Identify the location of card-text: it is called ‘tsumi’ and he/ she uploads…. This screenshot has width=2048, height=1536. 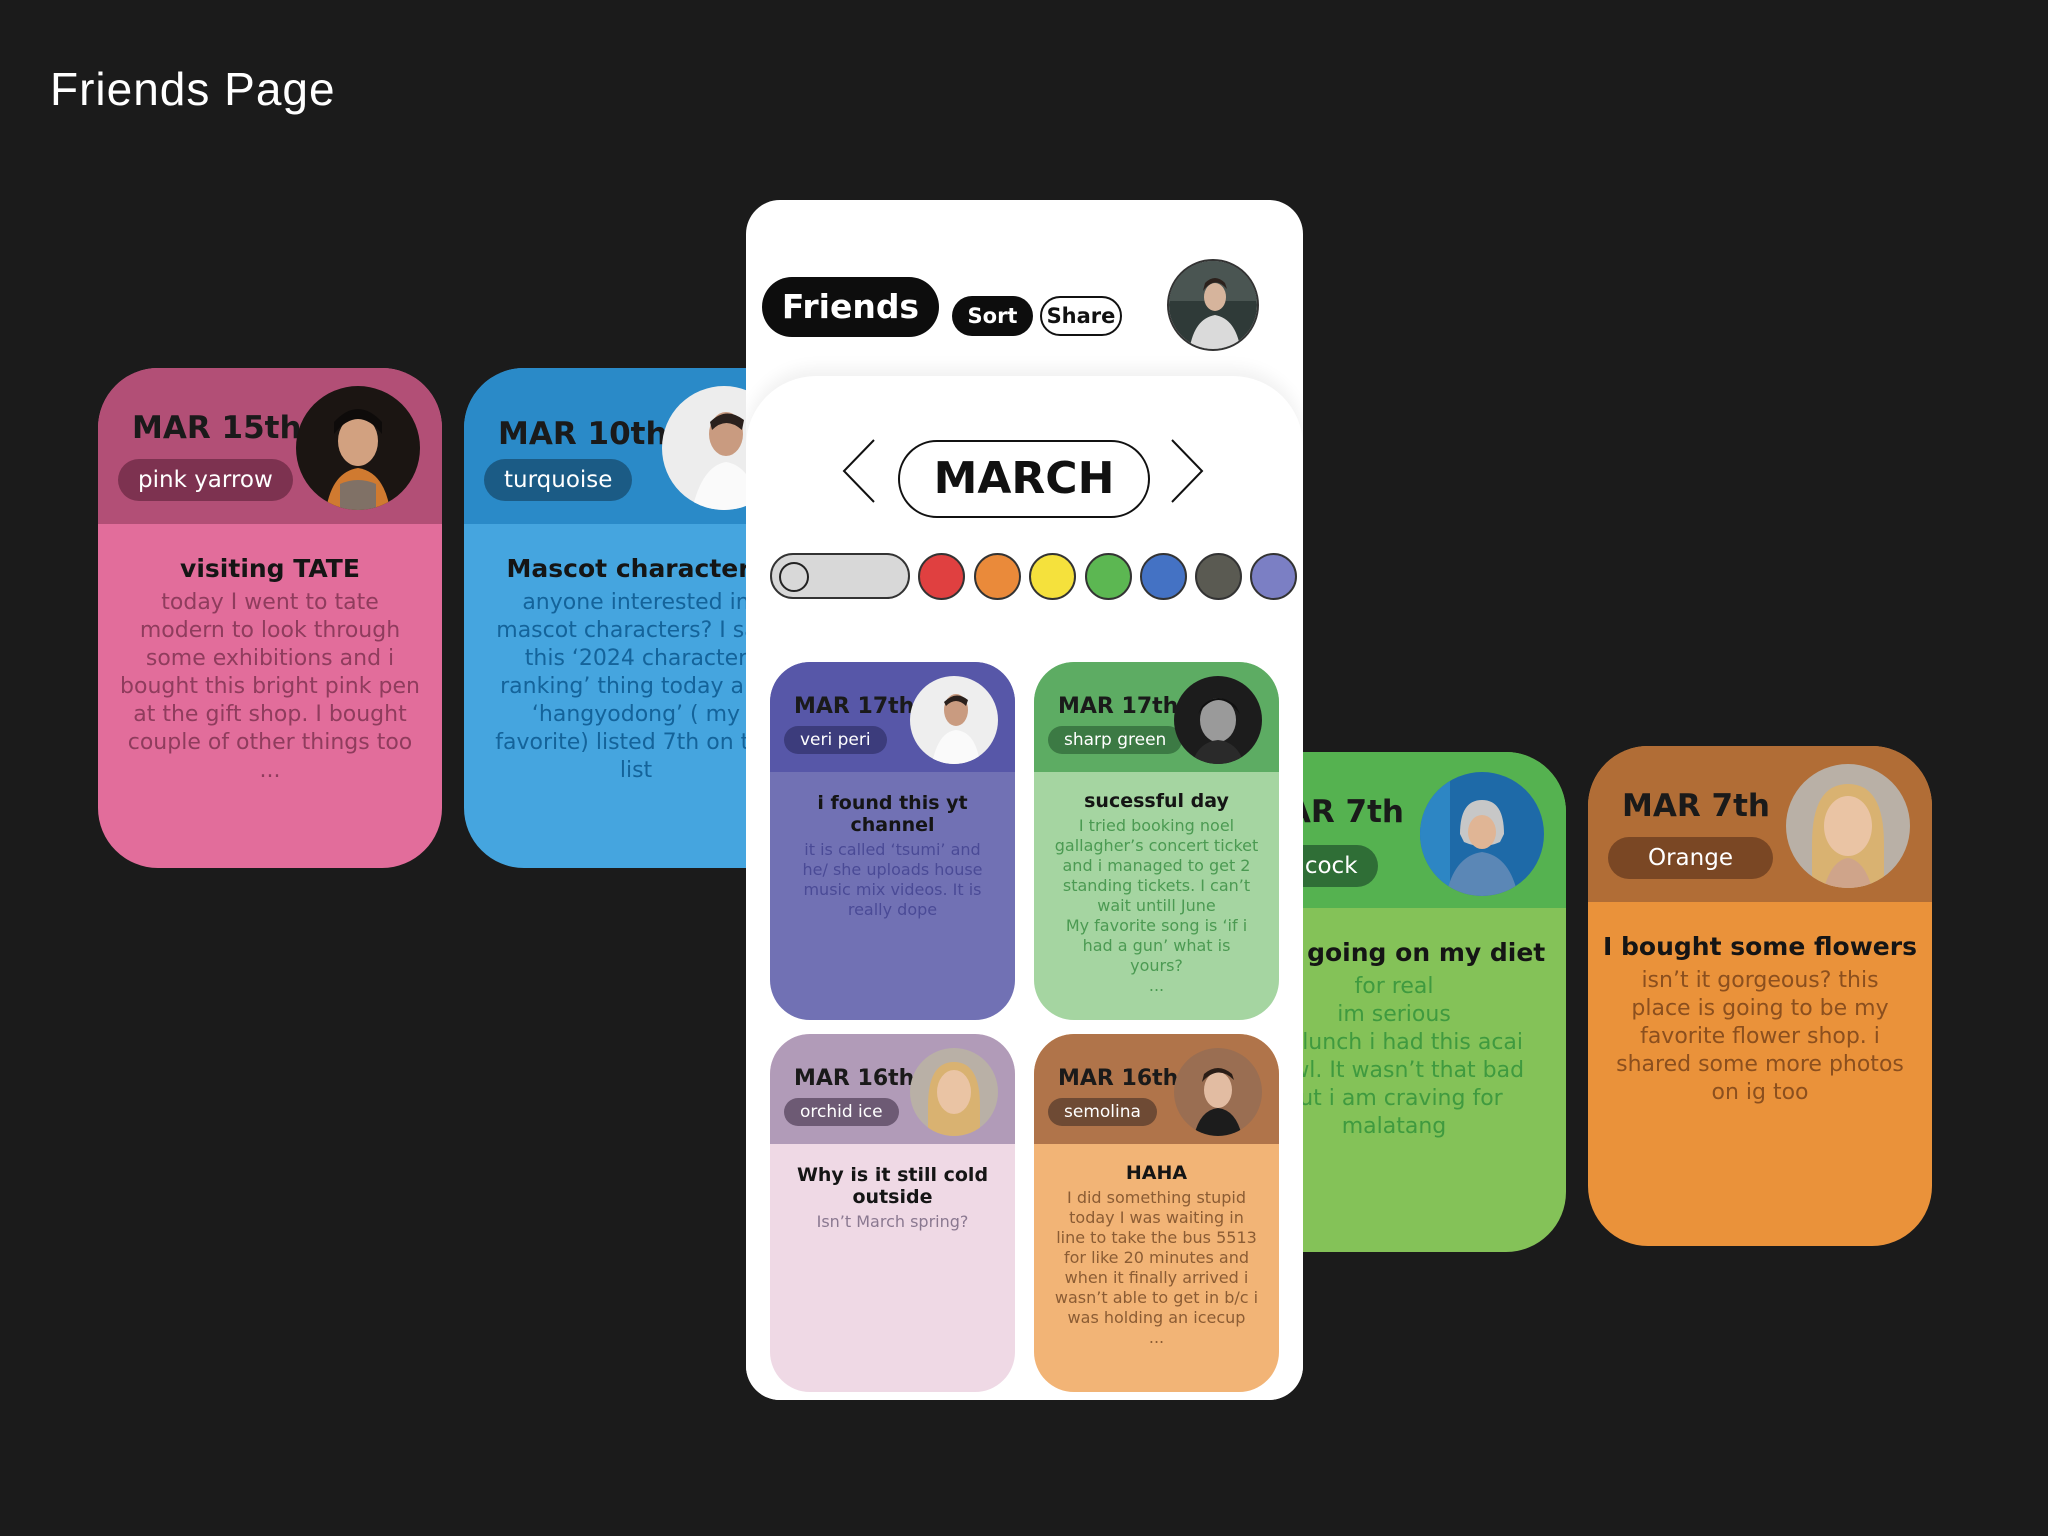
(892, 879).